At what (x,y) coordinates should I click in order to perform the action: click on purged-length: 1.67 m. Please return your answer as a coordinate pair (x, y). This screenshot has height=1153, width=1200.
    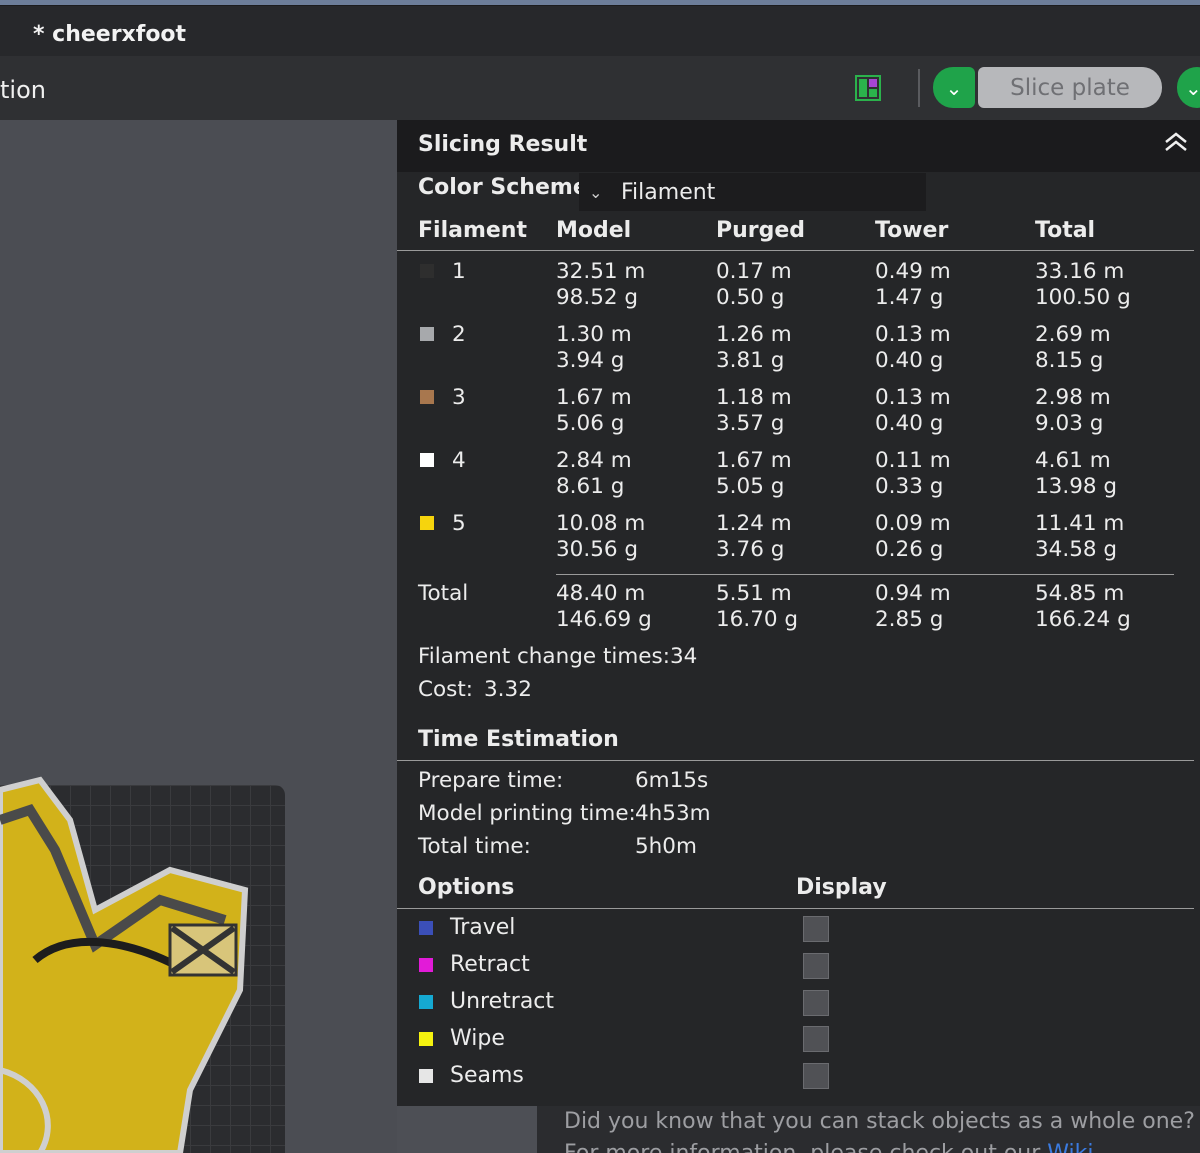
    Looking at the image, I should click on (754, 460).